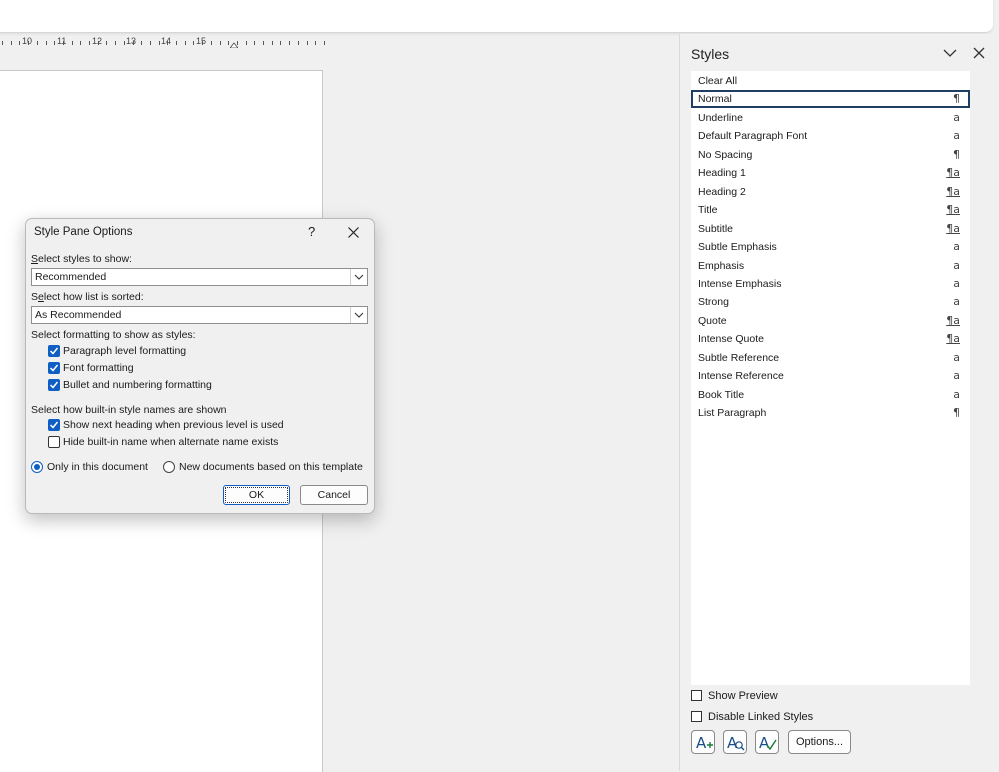  What do you see at coordinates (830, 136) in the screenshot?
I see `style-item: Default Paragraph Font a` at bounding box center [830, 136].